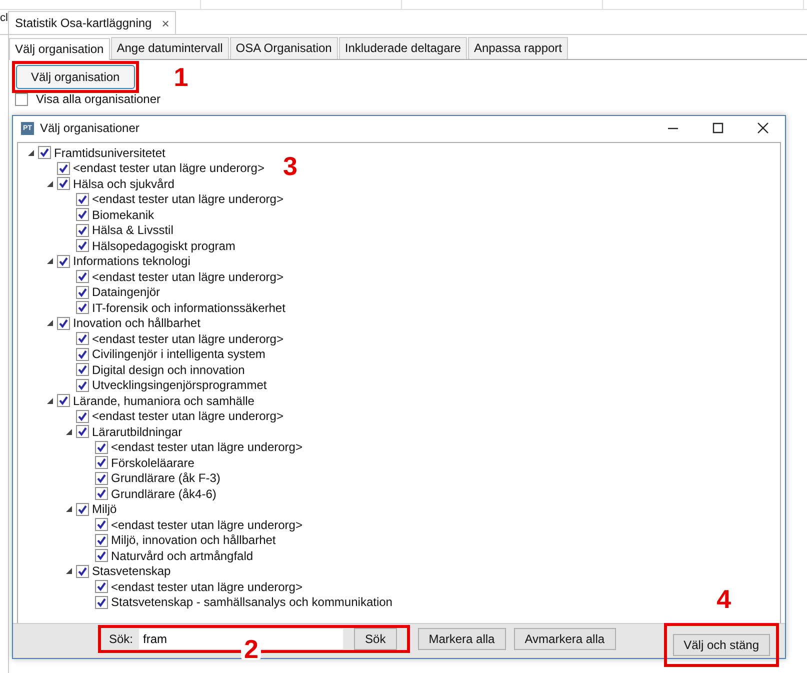 The width and height of the screenshot is (807, 673). Describe the element at coordinates (83, 23) in the screenshot. I see `tab-title: Statistik Osa-kartläggning` at that location.